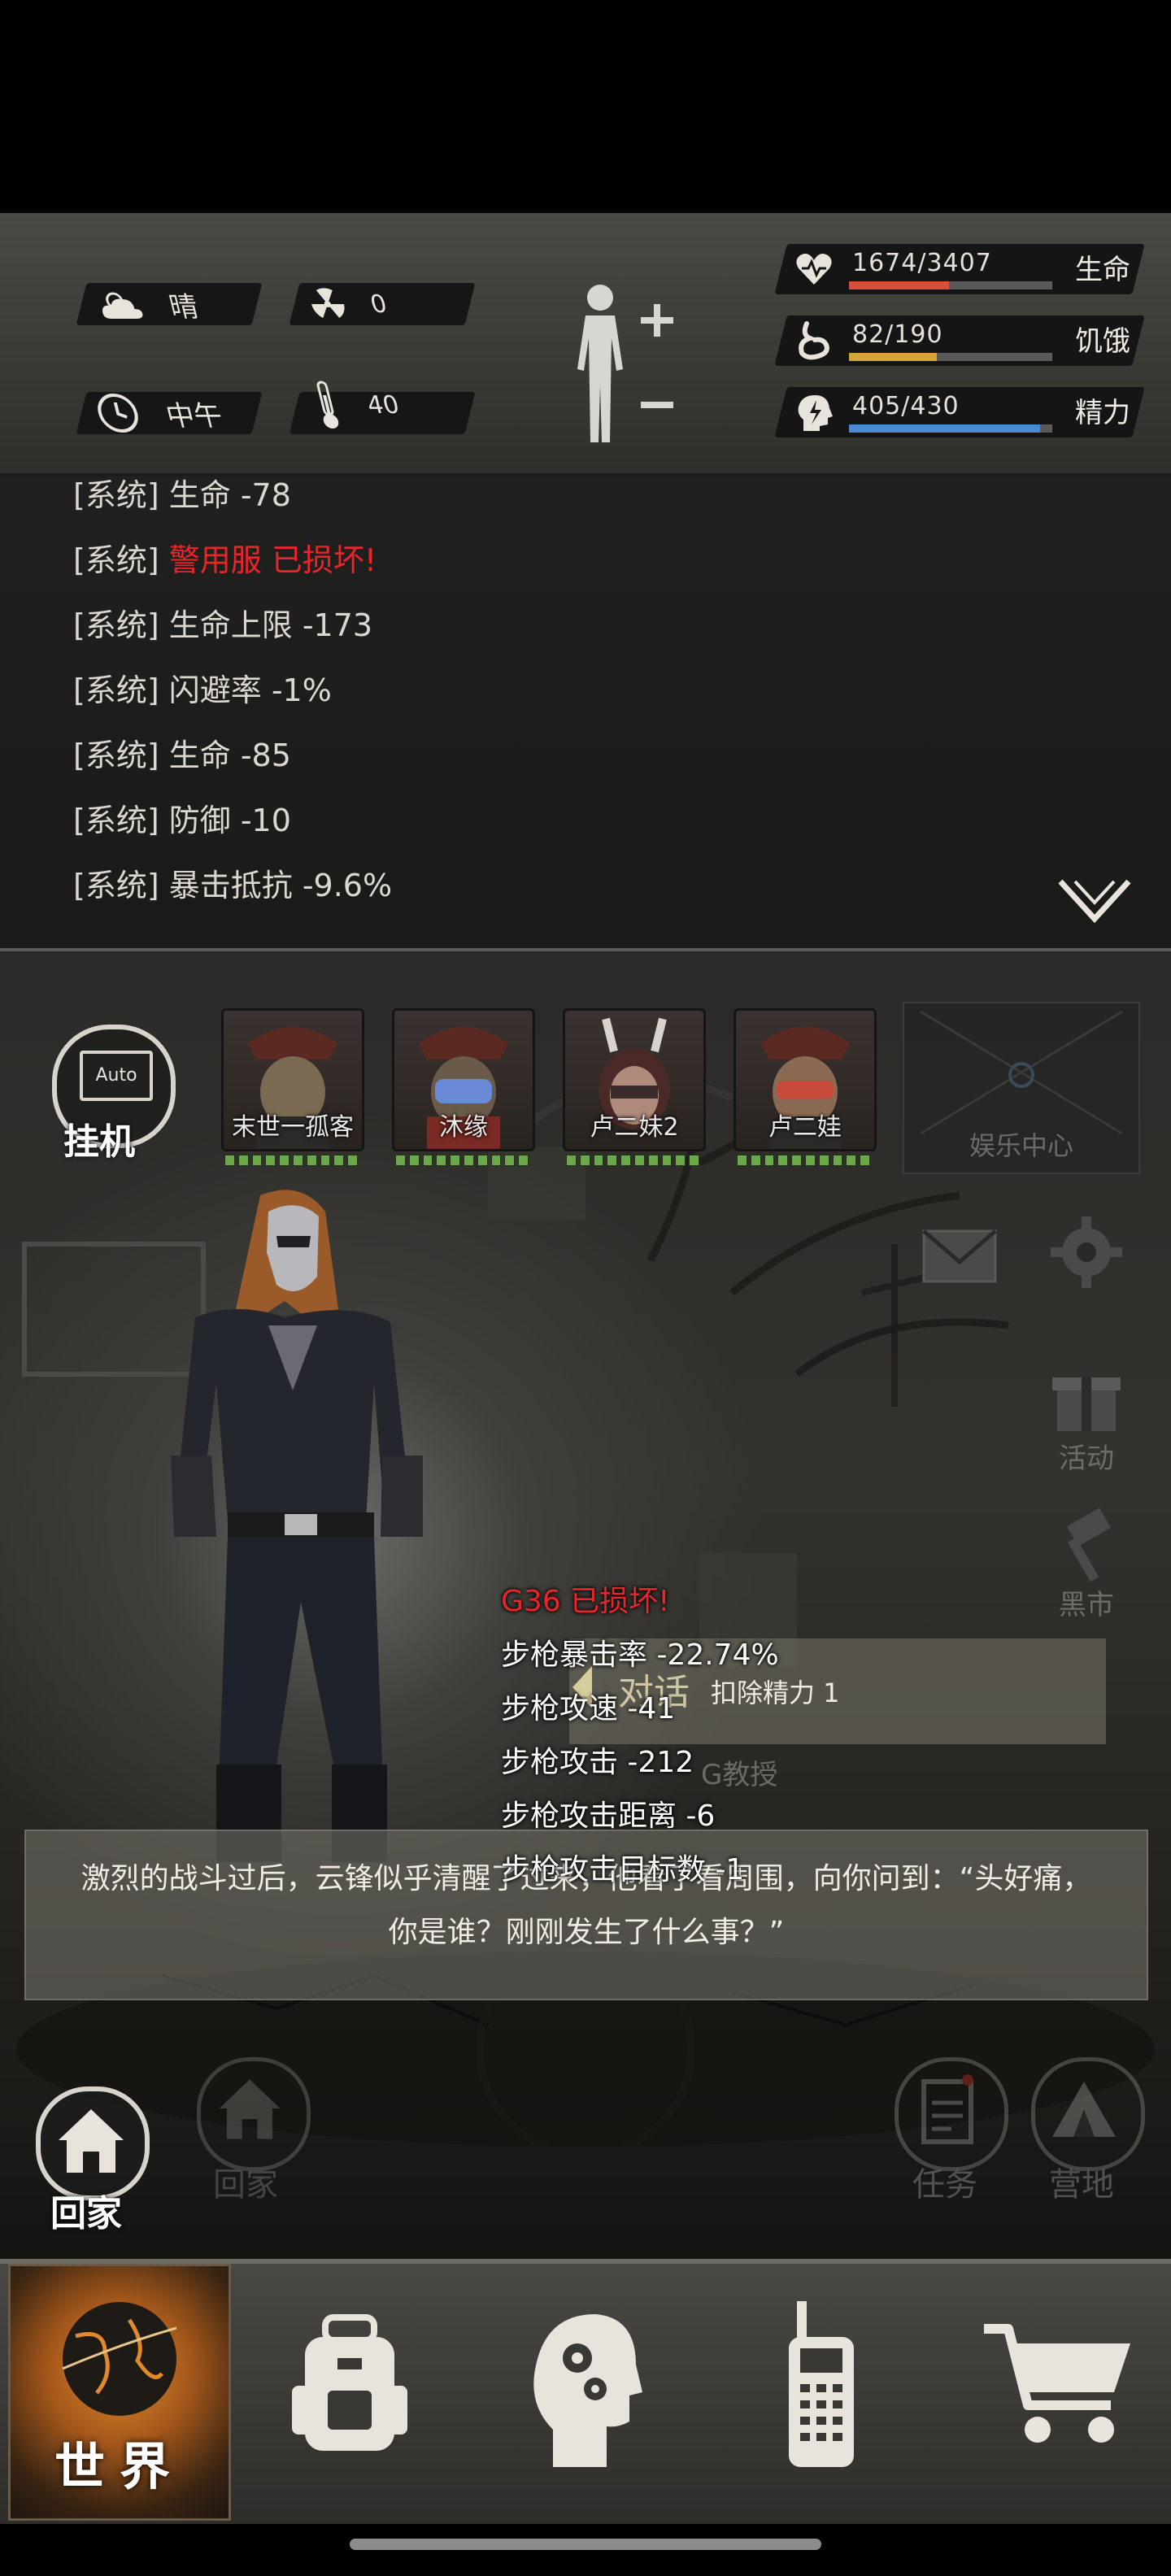 This screenshot has height=2576, width=1171. What do you see at coordinates (960, 1256) in the screenshot?
I see `mail-icon` at bounding box center [960, 1256].